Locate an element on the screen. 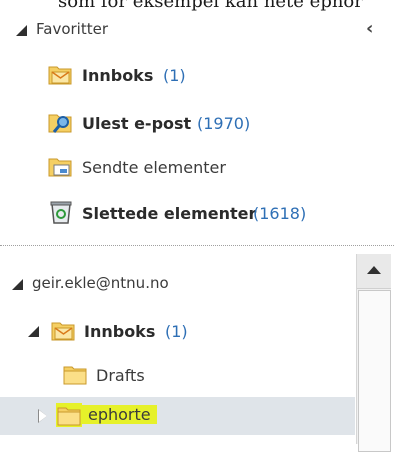 This screenshot has width=394, height=452. scroll-up-button is located at coordinates (374, 271).